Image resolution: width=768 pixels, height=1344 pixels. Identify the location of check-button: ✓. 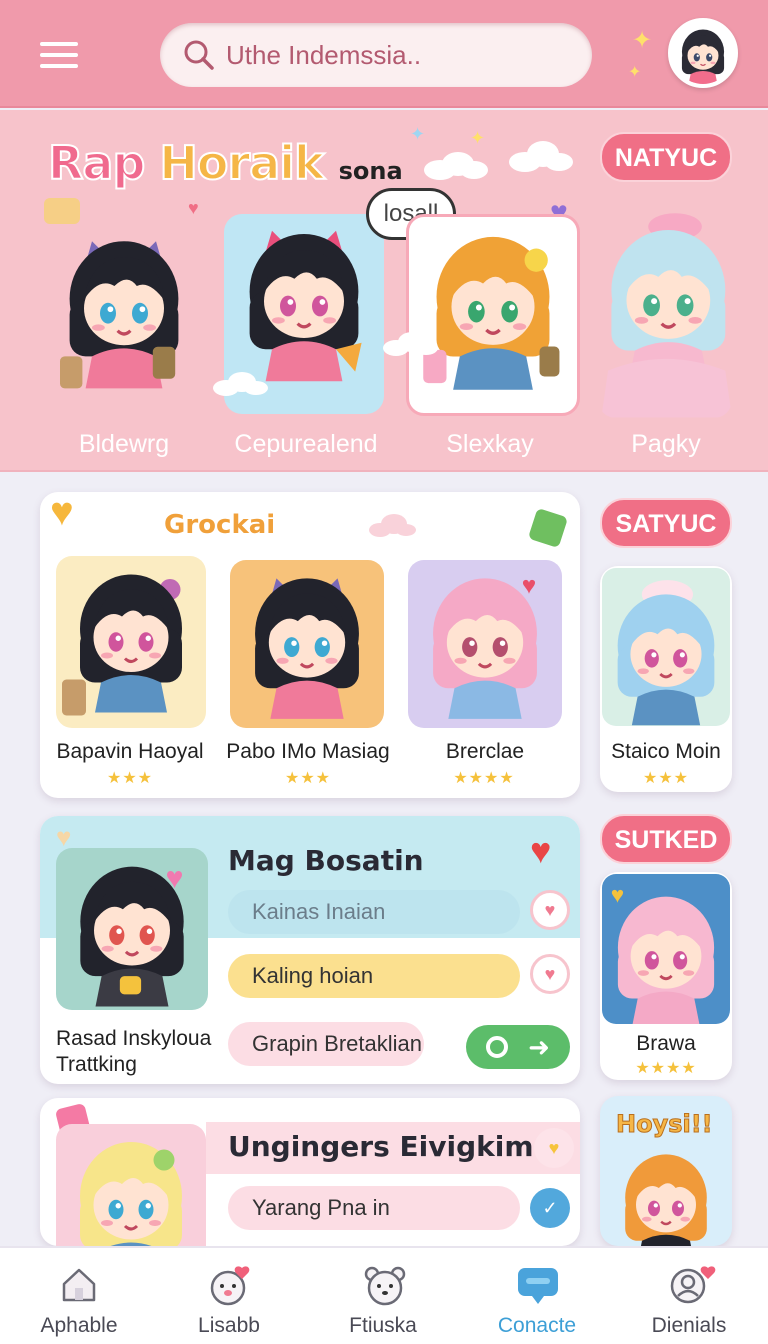
(550, 1208).